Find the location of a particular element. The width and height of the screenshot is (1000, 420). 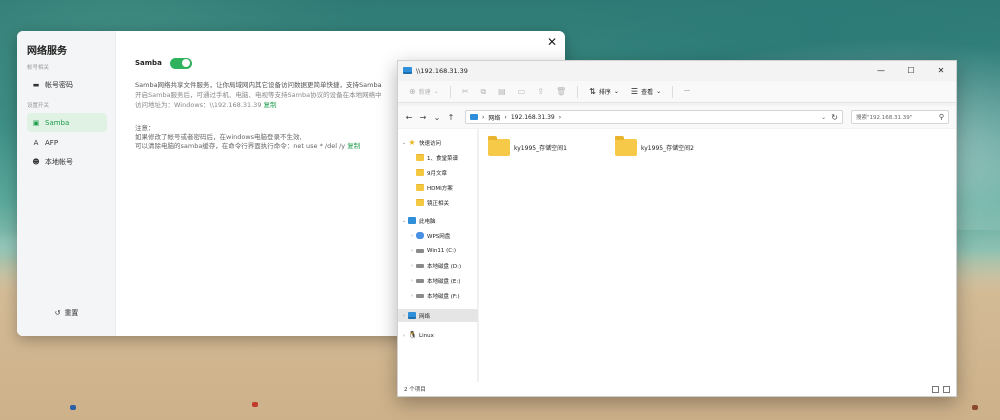

new-button: ⊕ 新建 ⌄ is located at coordinates (424, 92).